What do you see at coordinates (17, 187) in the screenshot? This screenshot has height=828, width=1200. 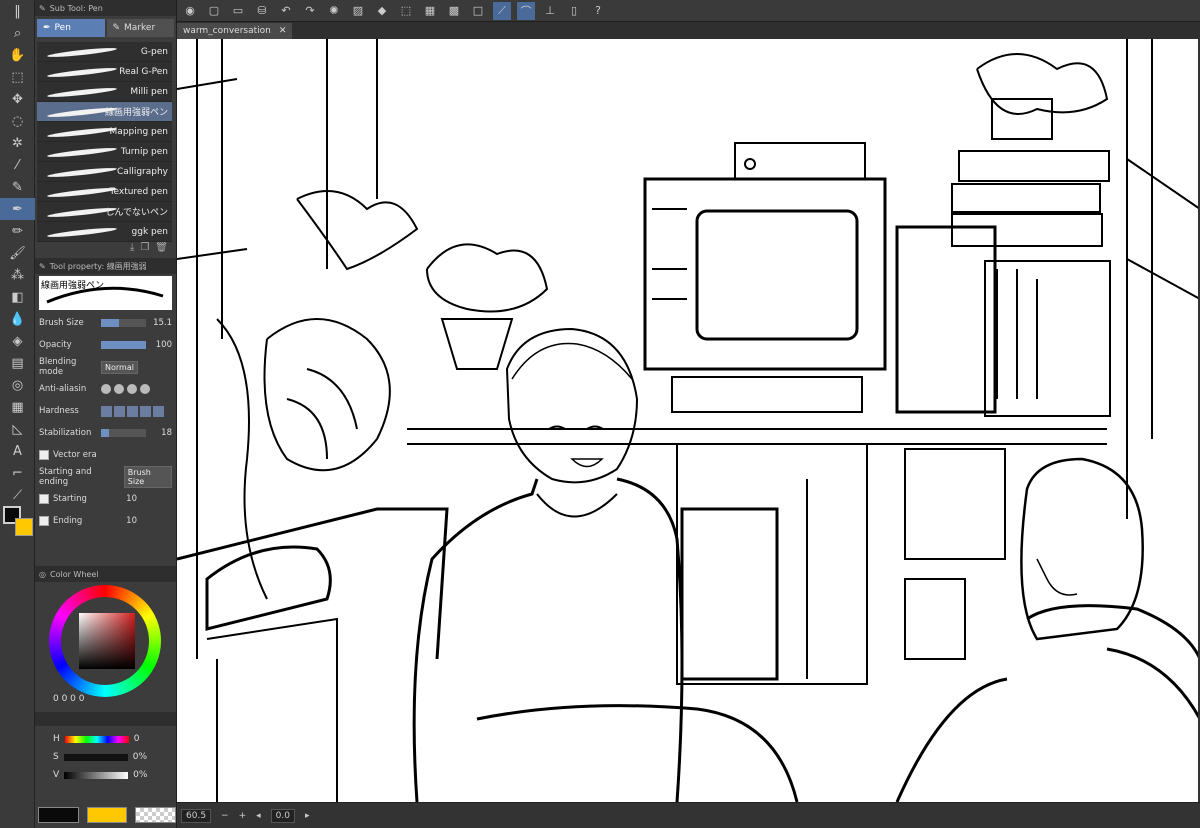 I see `pen-tool-icon: ✎` at bounding box center [17, 187].